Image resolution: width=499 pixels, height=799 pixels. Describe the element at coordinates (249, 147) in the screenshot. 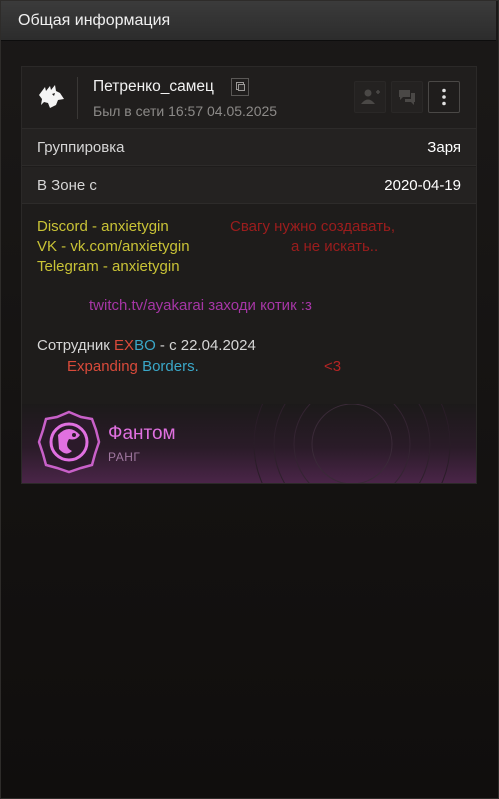

I see `faction-row: Группировка Заря` at that location.